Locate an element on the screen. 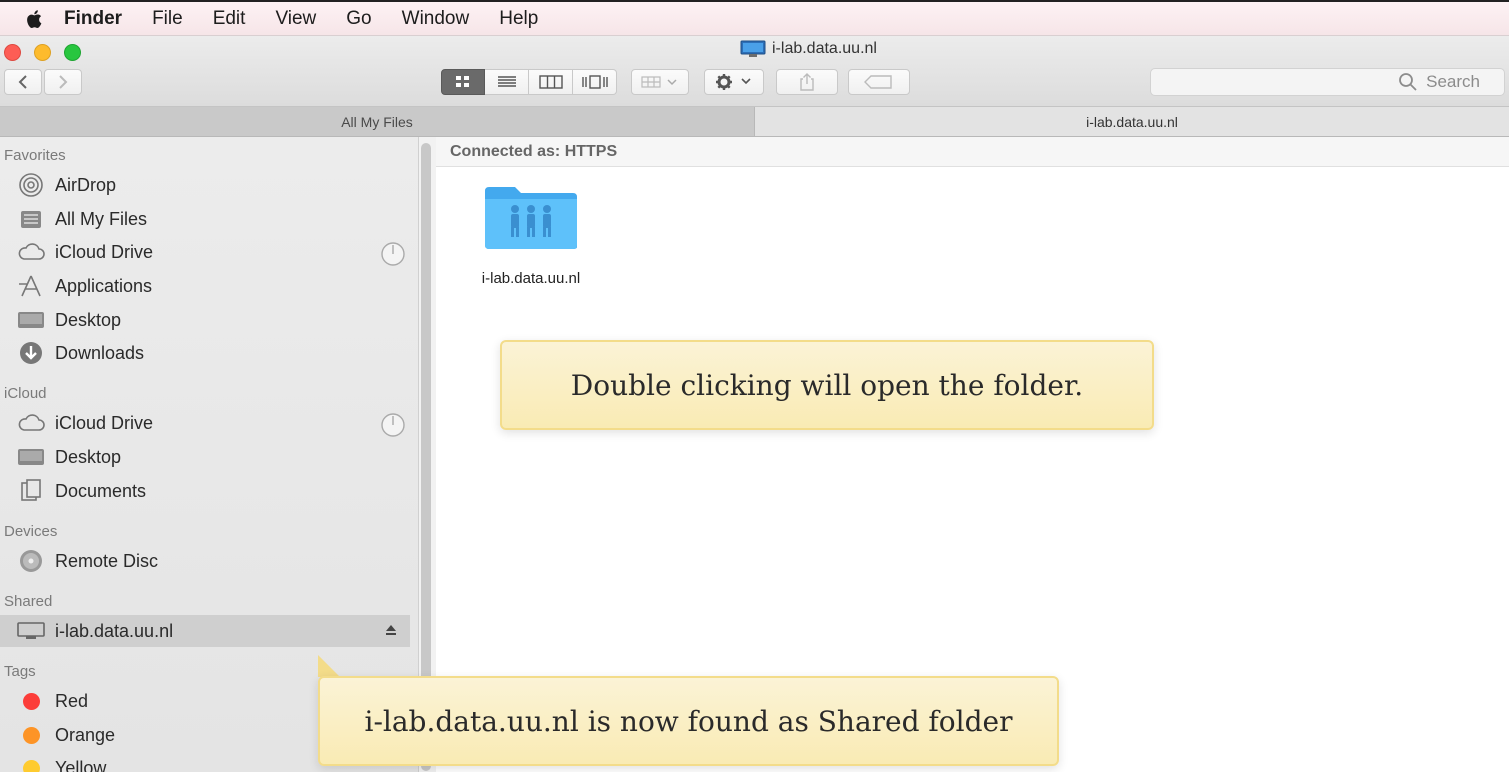 This screenshot has height=772, width=1509. sidebar-item-label: Orange is located at coordinates (85, 734).